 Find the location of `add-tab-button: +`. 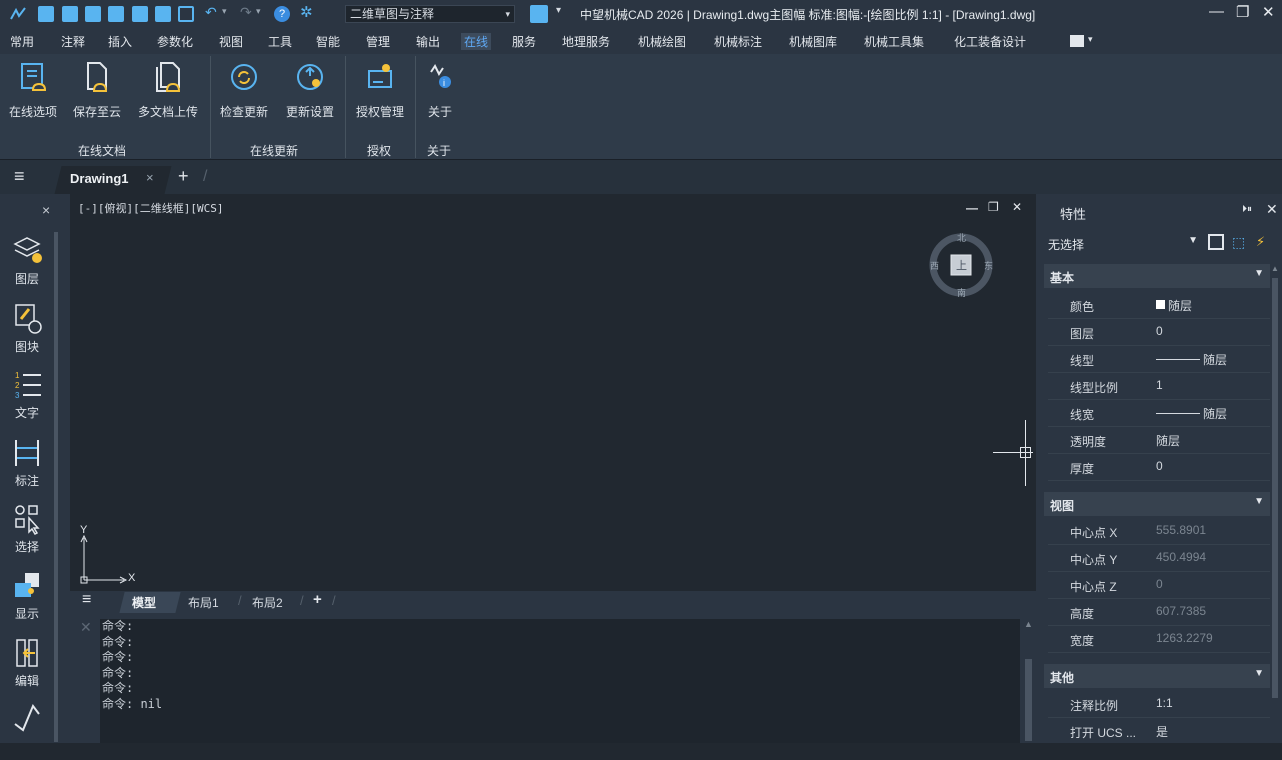

add-tab-button: + is located at coordinates (183, 176).